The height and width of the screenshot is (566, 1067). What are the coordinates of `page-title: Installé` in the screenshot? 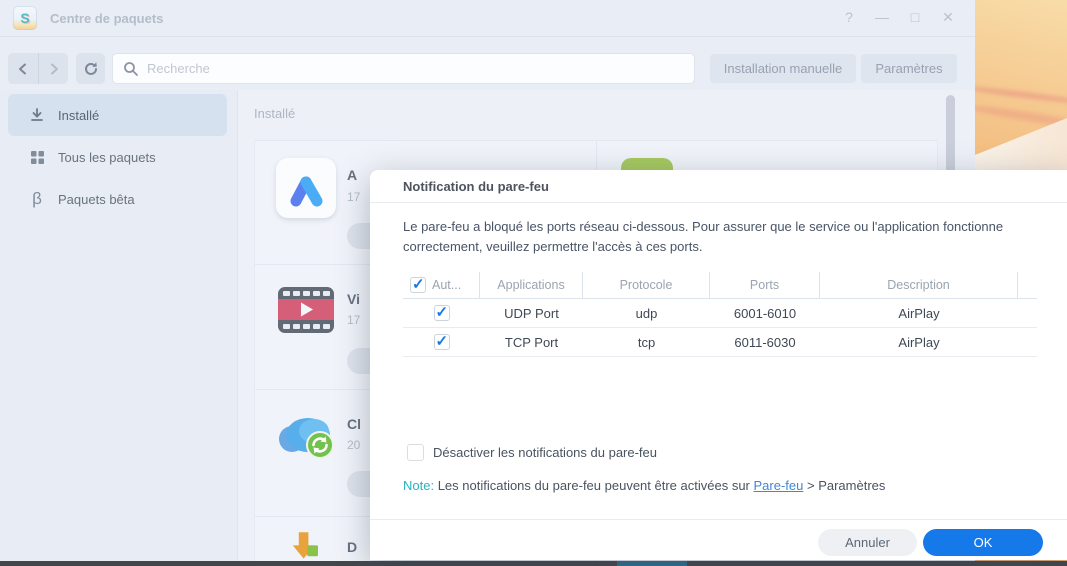 It's located at (275, 113).